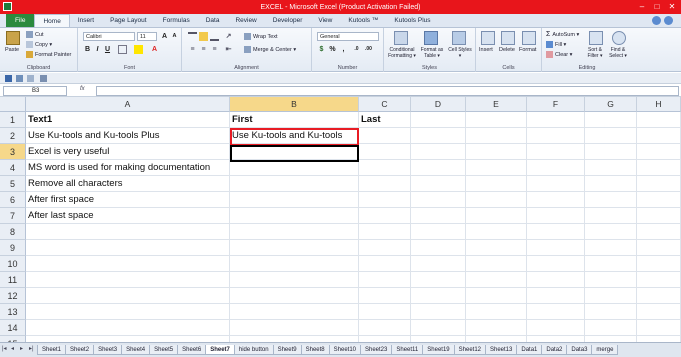 This screenshot has height=357, width=681. Describe the element at coordinates (376, 350) in the screenshot. I see `sheet-tab-sheet23: Sheet23` at that location.